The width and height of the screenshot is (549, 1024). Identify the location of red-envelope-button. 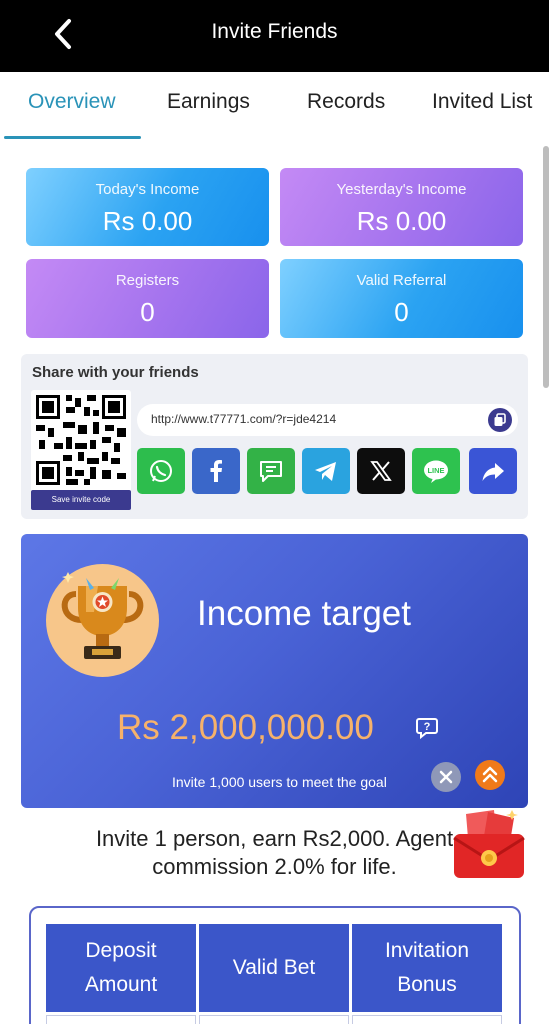
(489, 847).